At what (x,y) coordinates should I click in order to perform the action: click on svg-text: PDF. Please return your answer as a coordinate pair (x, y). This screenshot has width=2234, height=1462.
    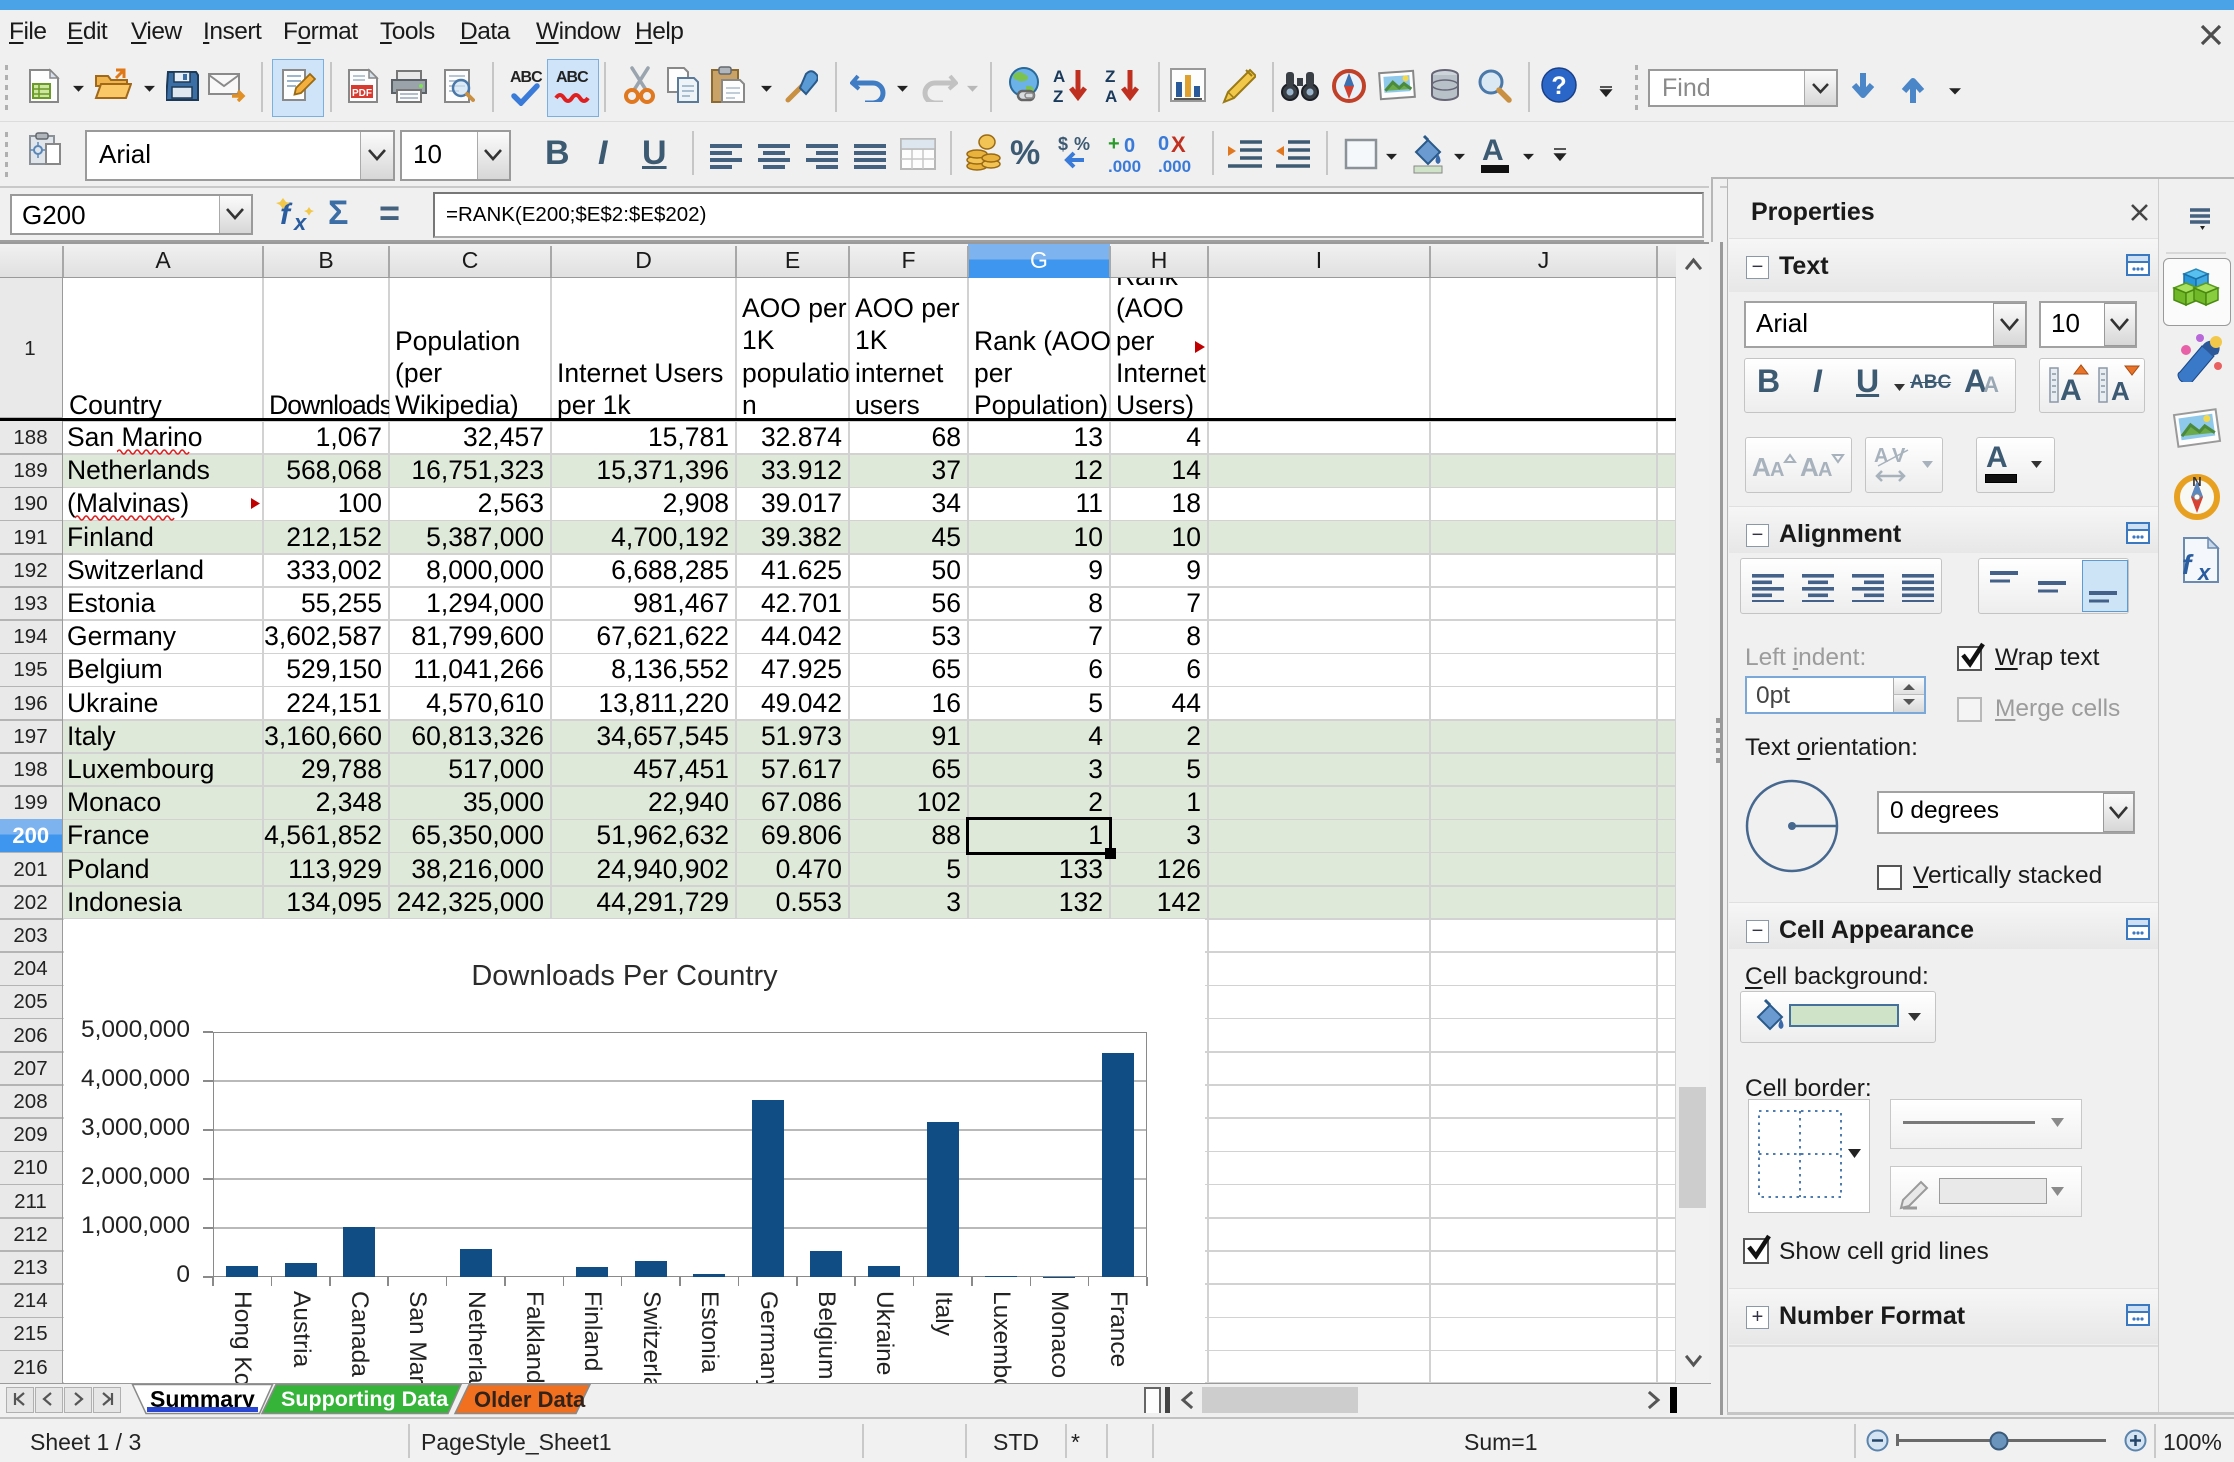
    Looking at the image, I should click on (362, 93).